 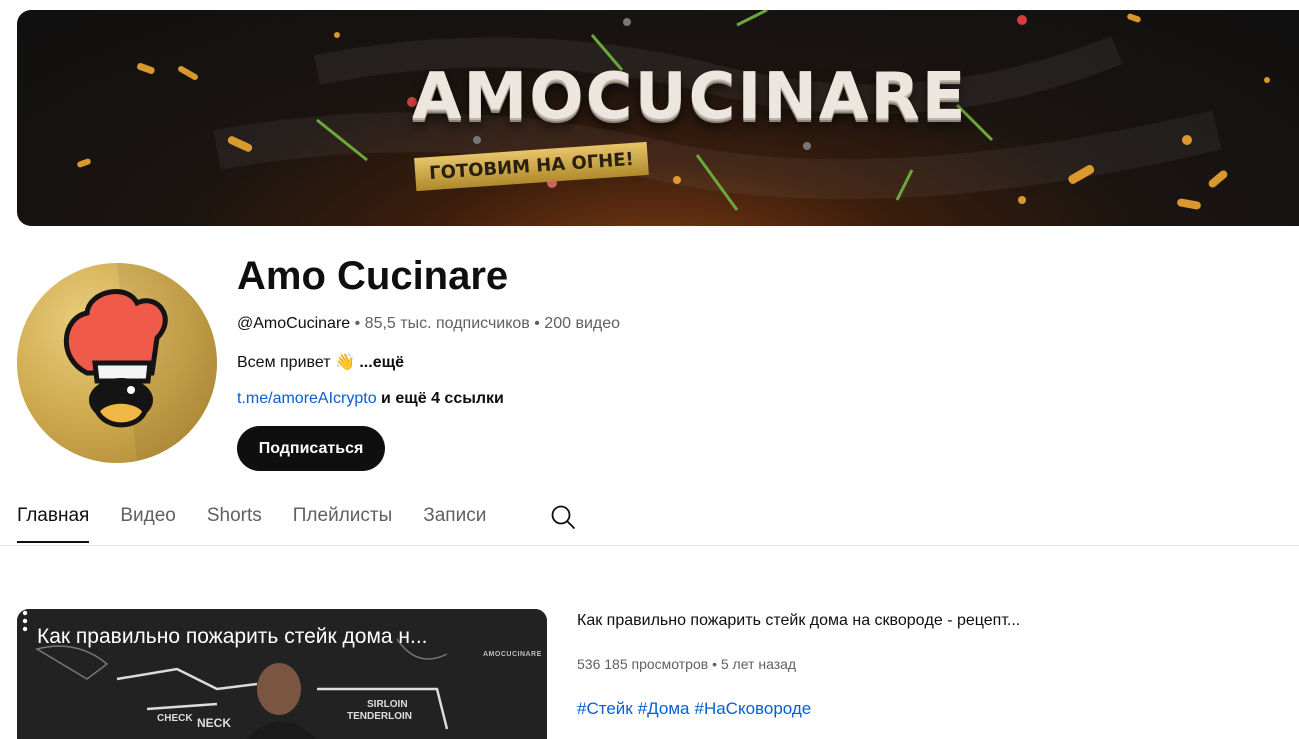 What do you see at coordinates (563, 517) in the screenshot?
I see `search-icon` at bounding box center [563, 517].